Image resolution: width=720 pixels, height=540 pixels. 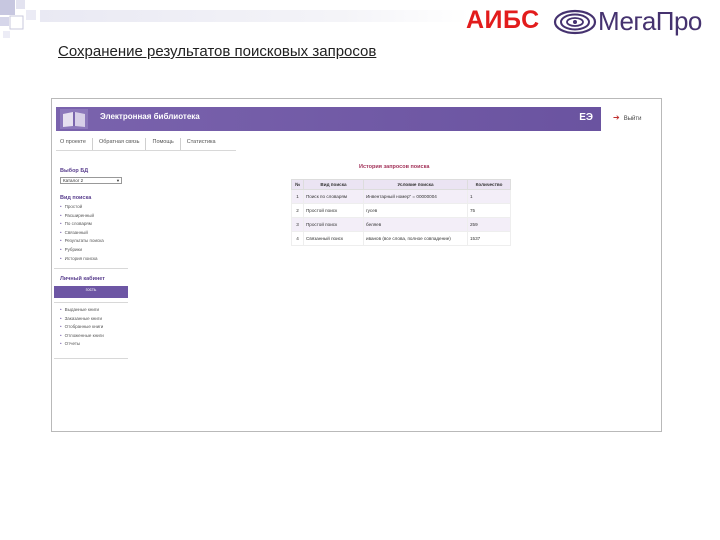 I want to click on app-title: Электронная библиотека, so click(x=150, y=116).